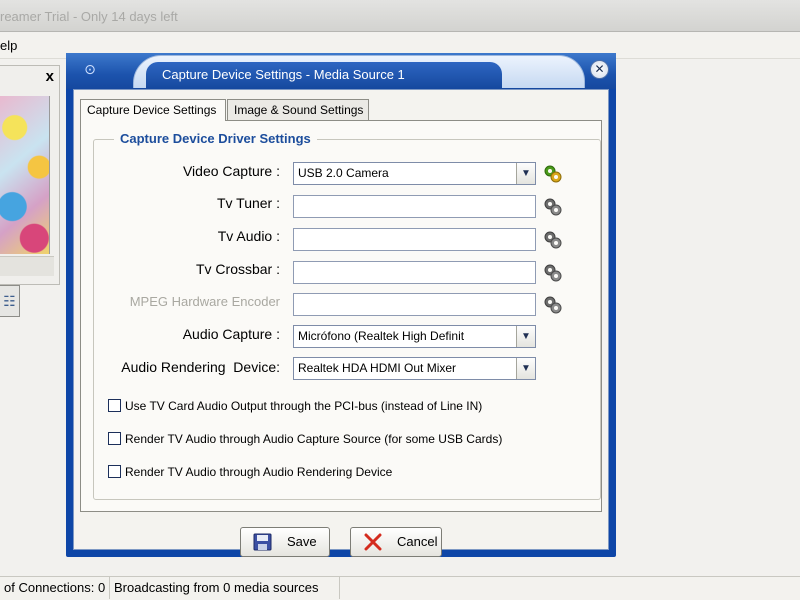 The width and height of the screenshot is (800, 600). I want to click on audio-capture-select: Micrófono (Realtek High Definit ▼, so click(414, 336).